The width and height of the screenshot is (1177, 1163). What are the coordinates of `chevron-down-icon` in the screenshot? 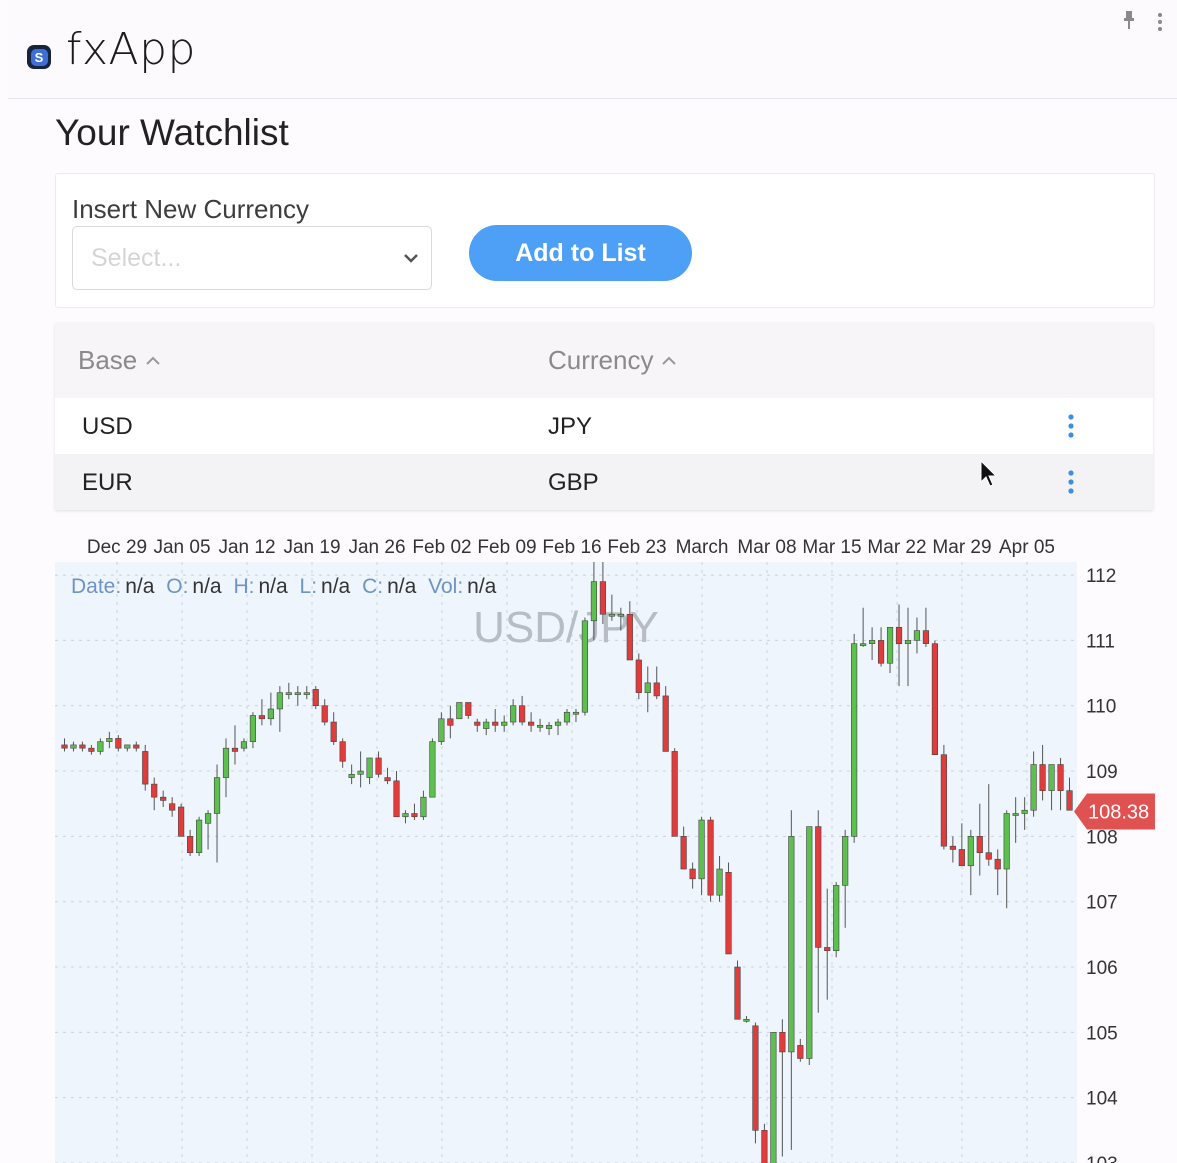 It's located at (411, 258).